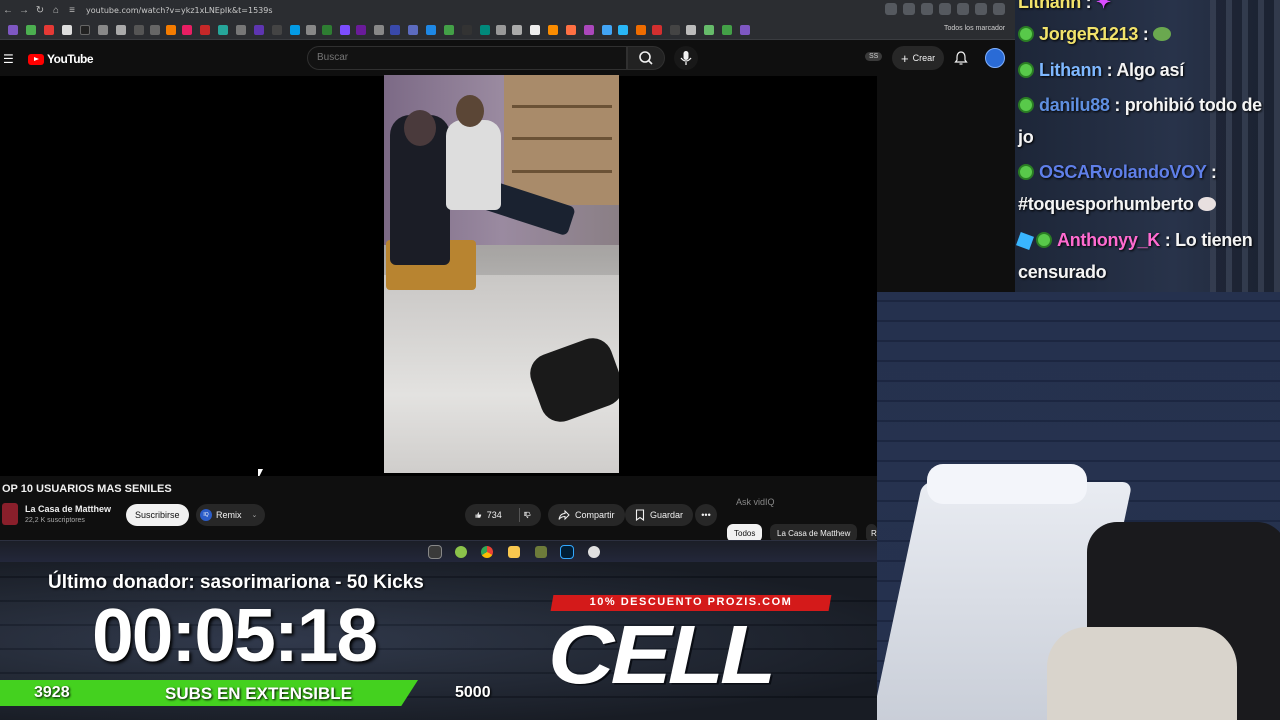 The height and width of the screenshot is (720, 1280). I want to click on save-button: Guardar, so click(659, 515).